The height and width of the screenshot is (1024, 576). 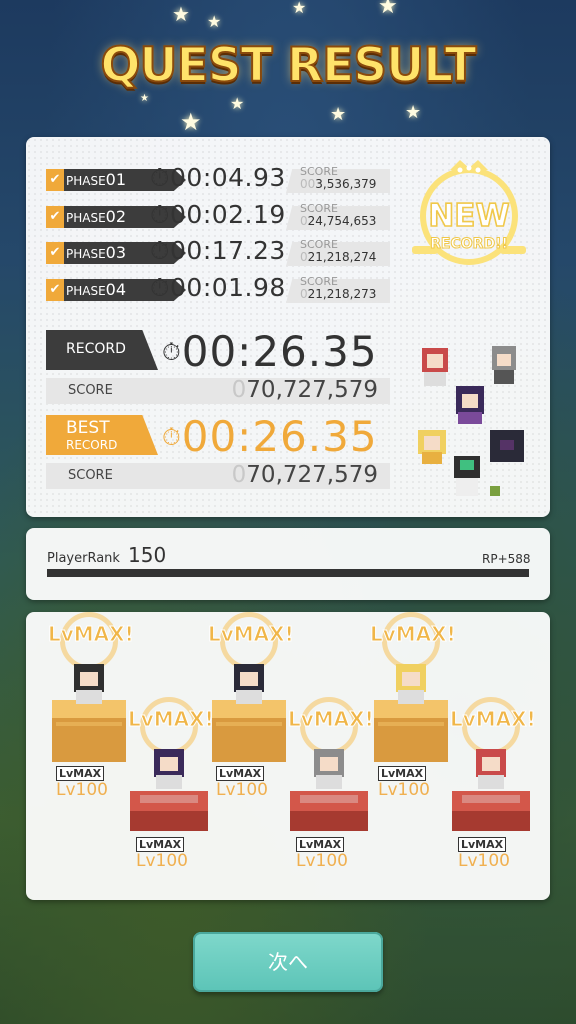 What do you see at coordinates (506, 559) in the screenshot?
I see `rank-points-gain: RP+588` at bounding box center [506, 559].